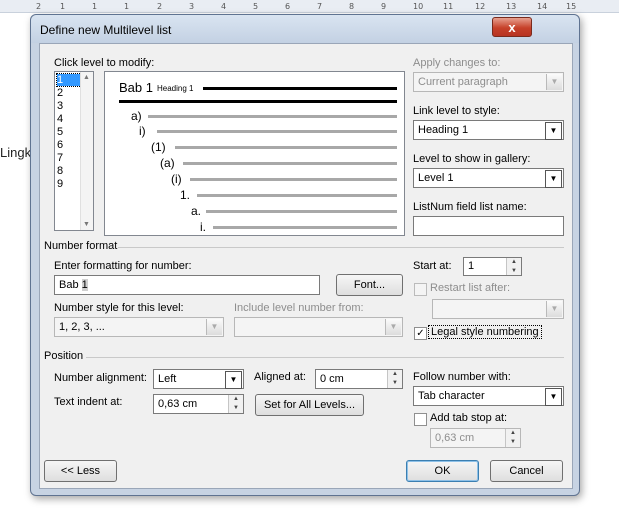 The height and width of the screenshot is (525, 619). I want to click on level-item-4: 4, so click(69, 119).